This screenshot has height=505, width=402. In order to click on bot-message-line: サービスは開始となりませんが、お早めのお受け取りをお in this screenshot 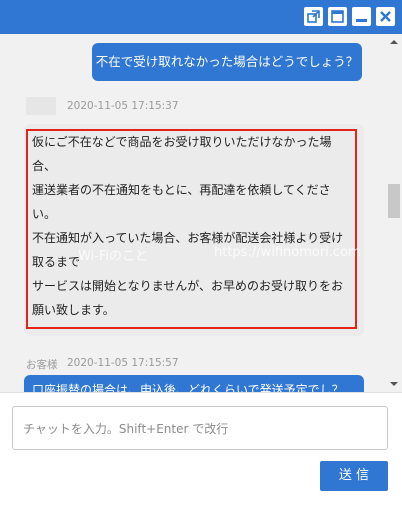, I will do `click(188, 286)`.